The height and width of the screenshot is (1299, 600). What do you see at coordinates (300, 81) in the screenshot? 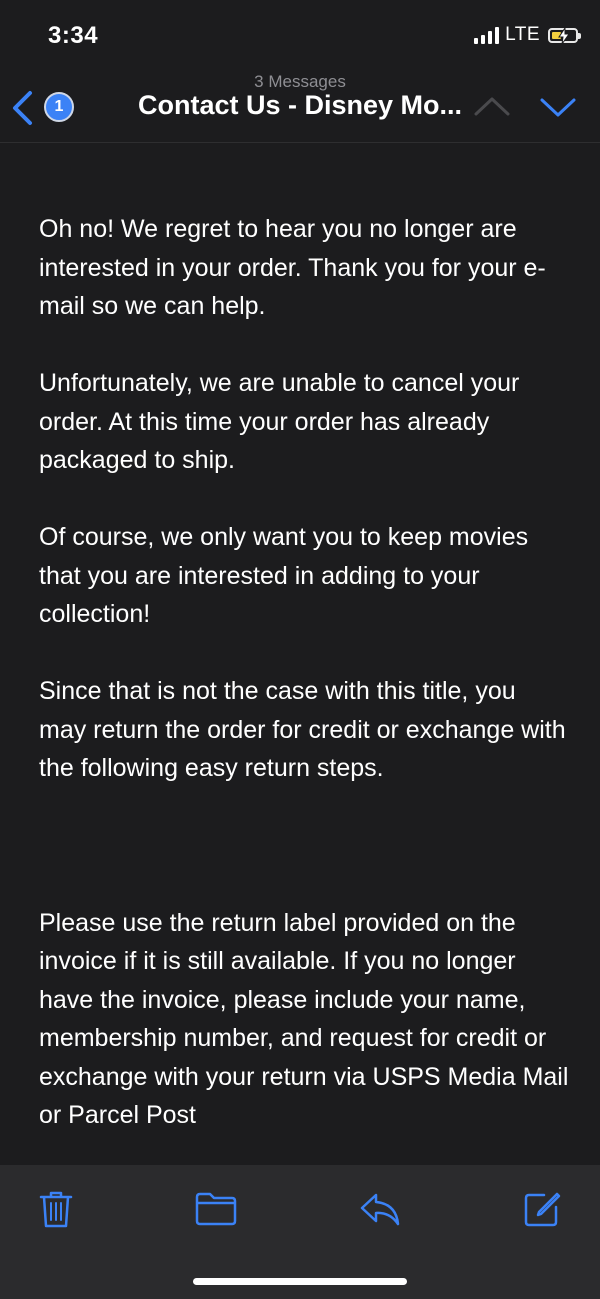
I see `message-count: 3 Messages` at bounding box center [300, 81].